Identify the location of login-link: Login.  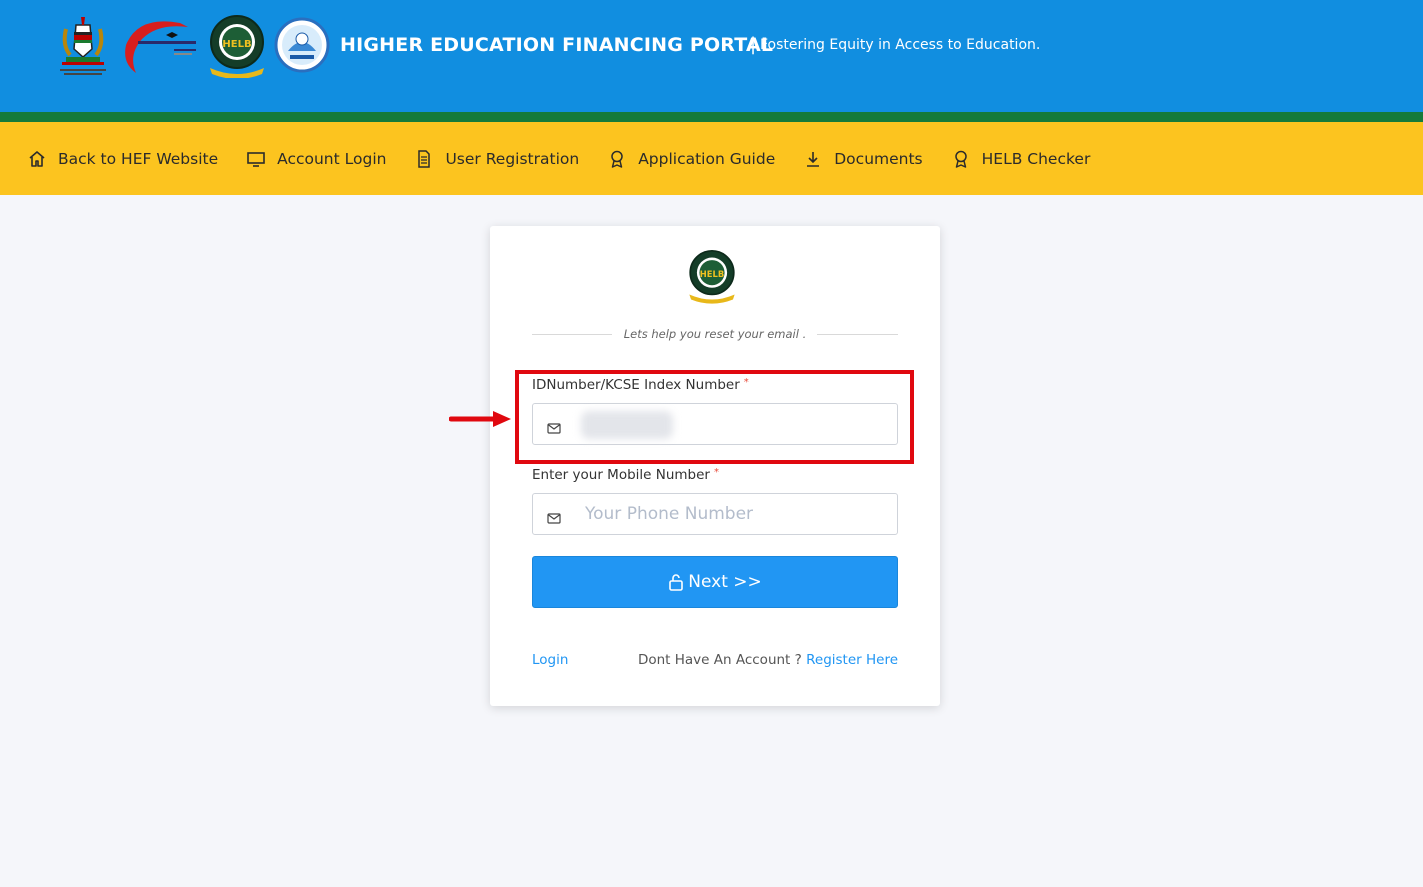
(550, 660).